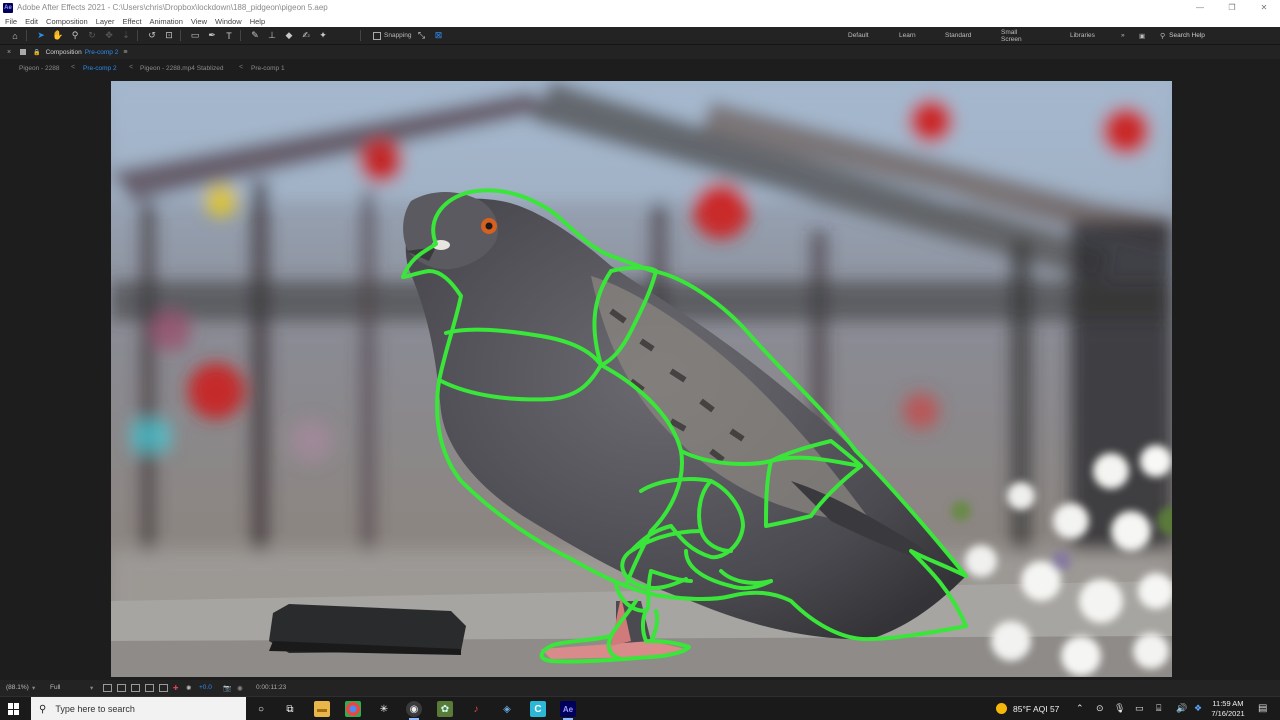  What do you see at coordinates (229, 36) in the screenshot?
I see `type-tool-icon: T` at bounding box center [229, 36].